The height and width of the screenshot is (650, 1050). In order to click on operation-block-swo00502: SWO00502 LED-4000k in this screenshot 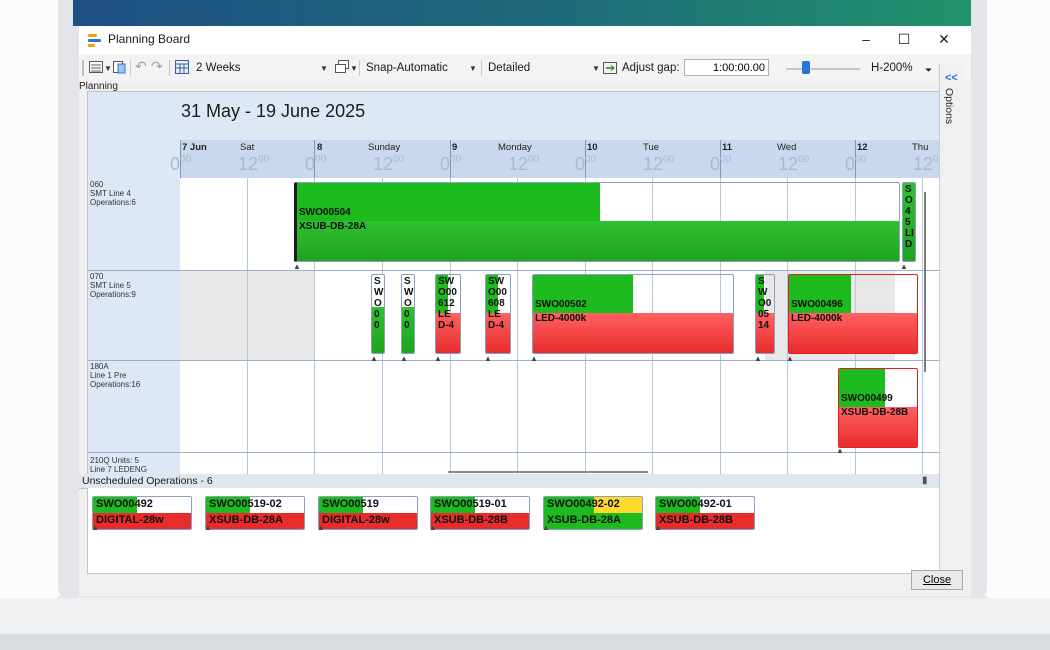, I will do `click(633, 314)`.